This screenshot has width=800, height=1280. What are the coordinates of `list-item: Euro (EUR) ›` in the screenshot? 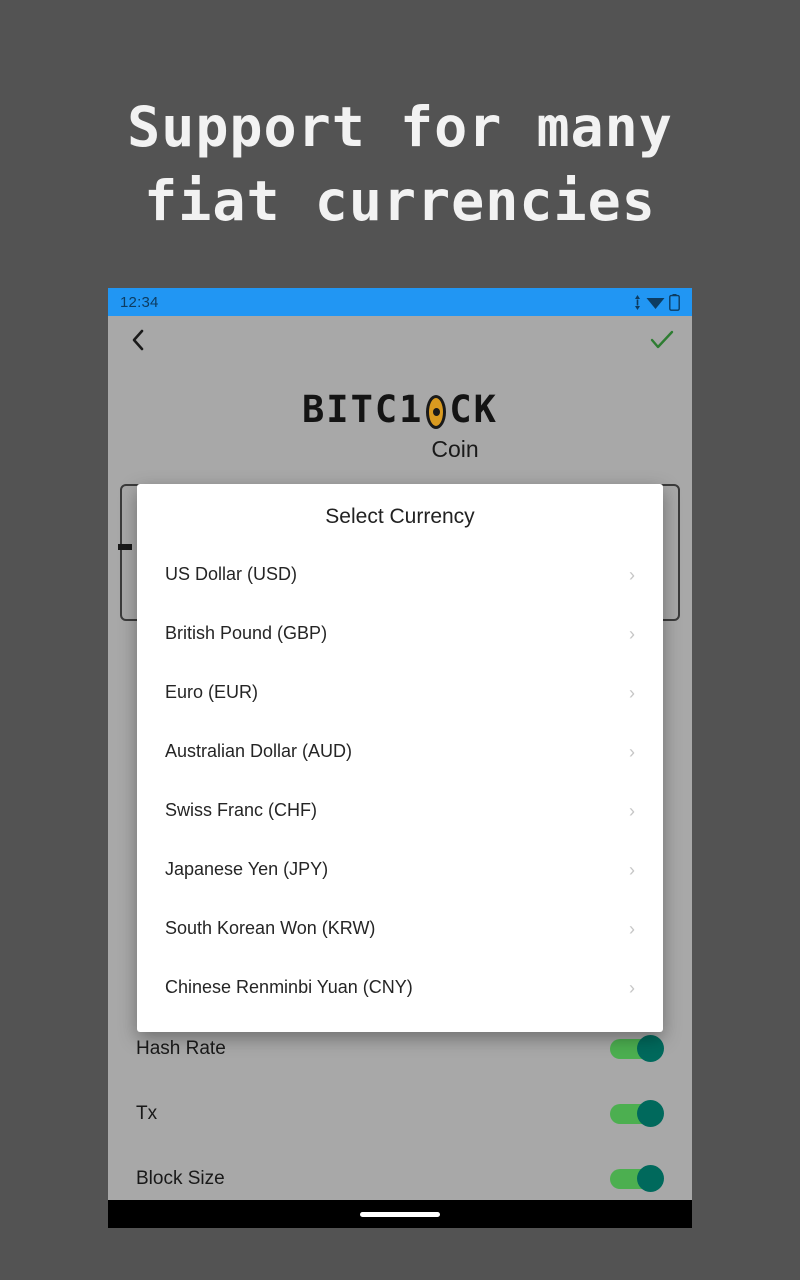 It's located at (400, 692).